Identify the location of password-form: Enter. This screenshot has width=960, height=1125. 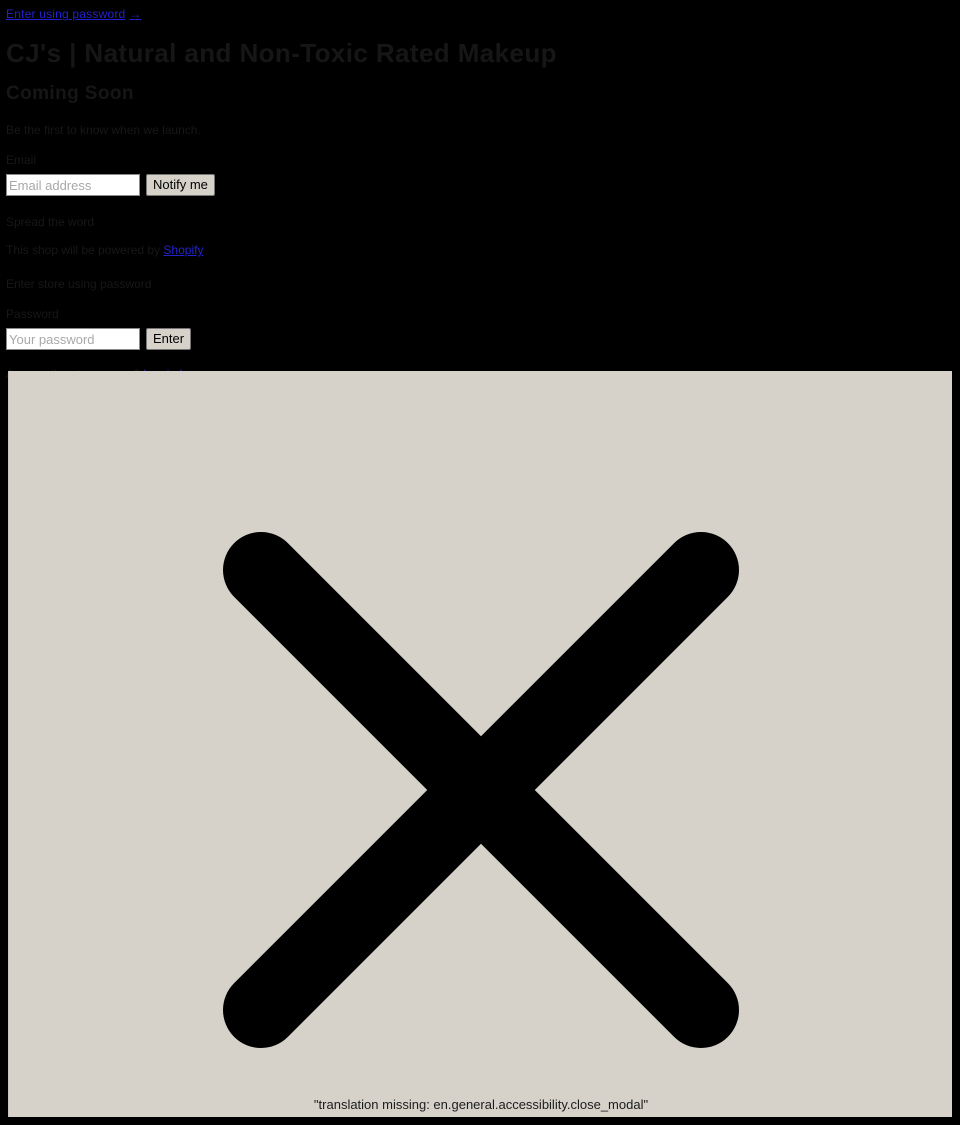
(480, 336).